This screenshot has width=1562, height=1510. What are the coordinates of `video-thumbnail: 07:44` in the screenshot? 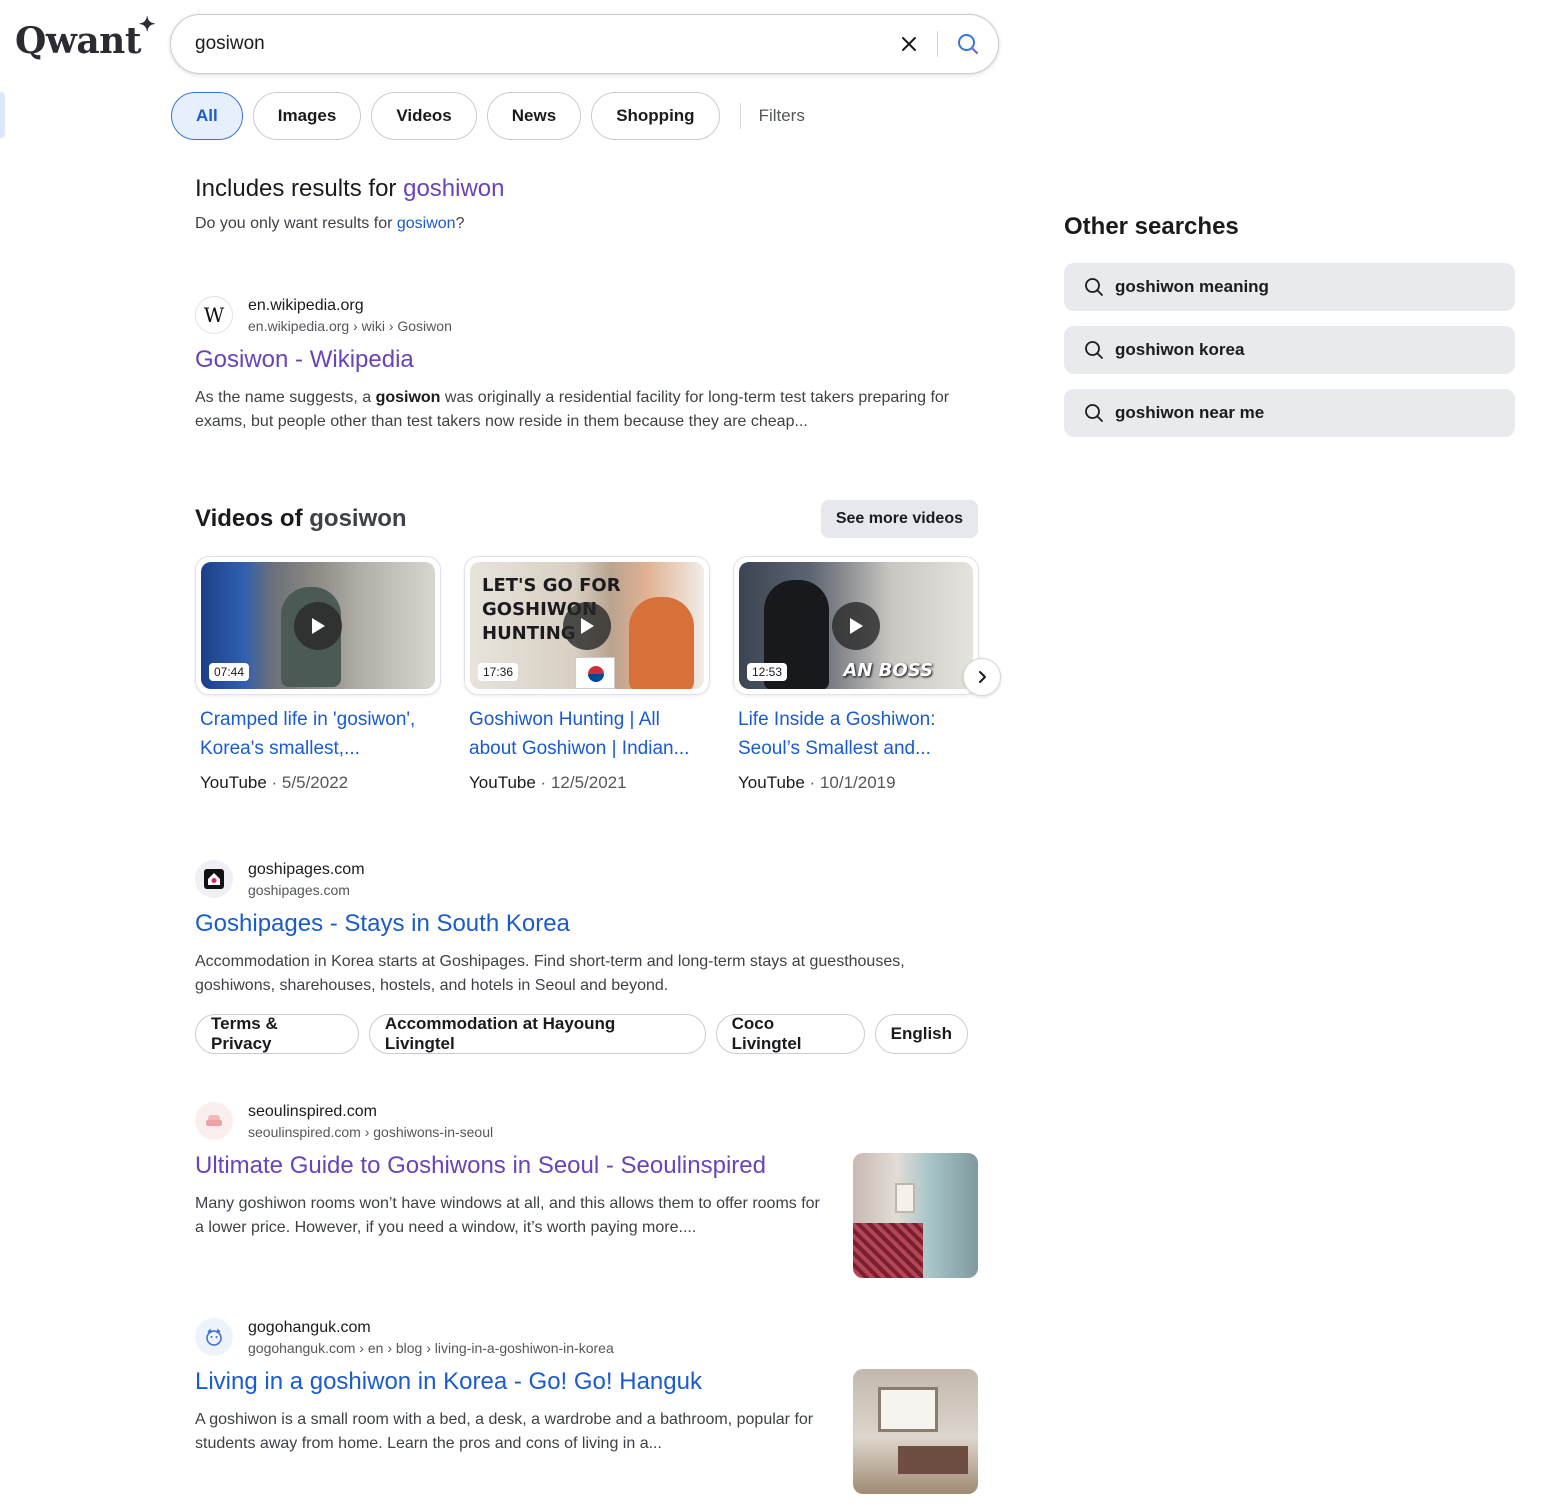 It's located at (318, 625).